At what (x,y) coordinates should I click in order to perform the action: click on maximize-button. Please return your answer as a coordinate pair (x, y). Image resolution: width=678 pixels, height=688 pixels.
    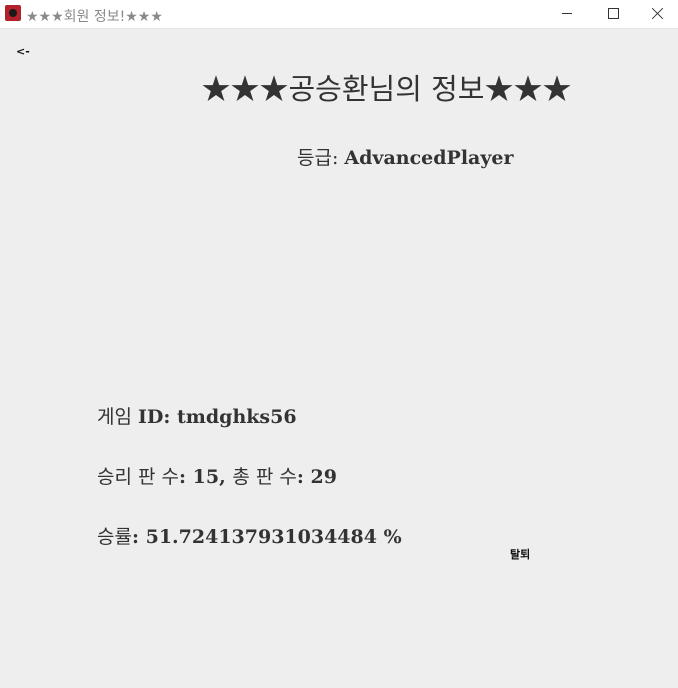
    Looking at the image, I should click on (613, 14).